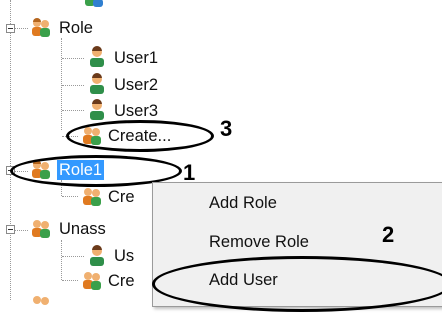 The image size is (442, 321). I want to click on tree-node-label: Unass, so click(82, 229).